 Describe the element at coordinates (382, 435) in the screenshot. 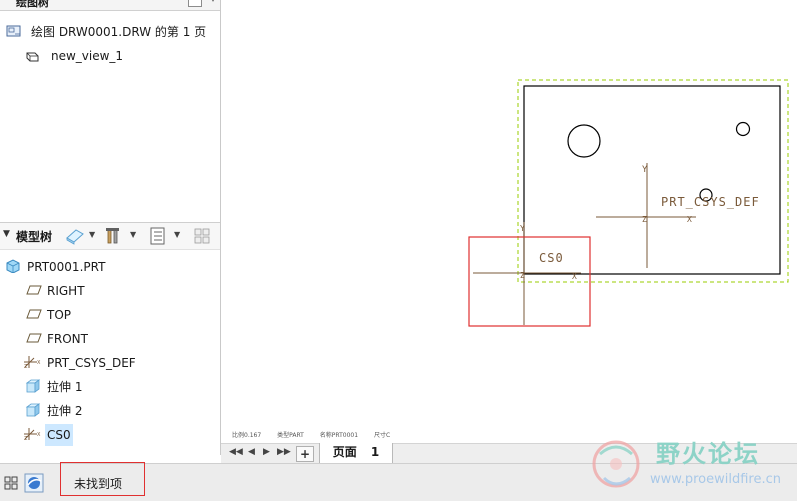

I see `size-text: 尺寸C` at that location.